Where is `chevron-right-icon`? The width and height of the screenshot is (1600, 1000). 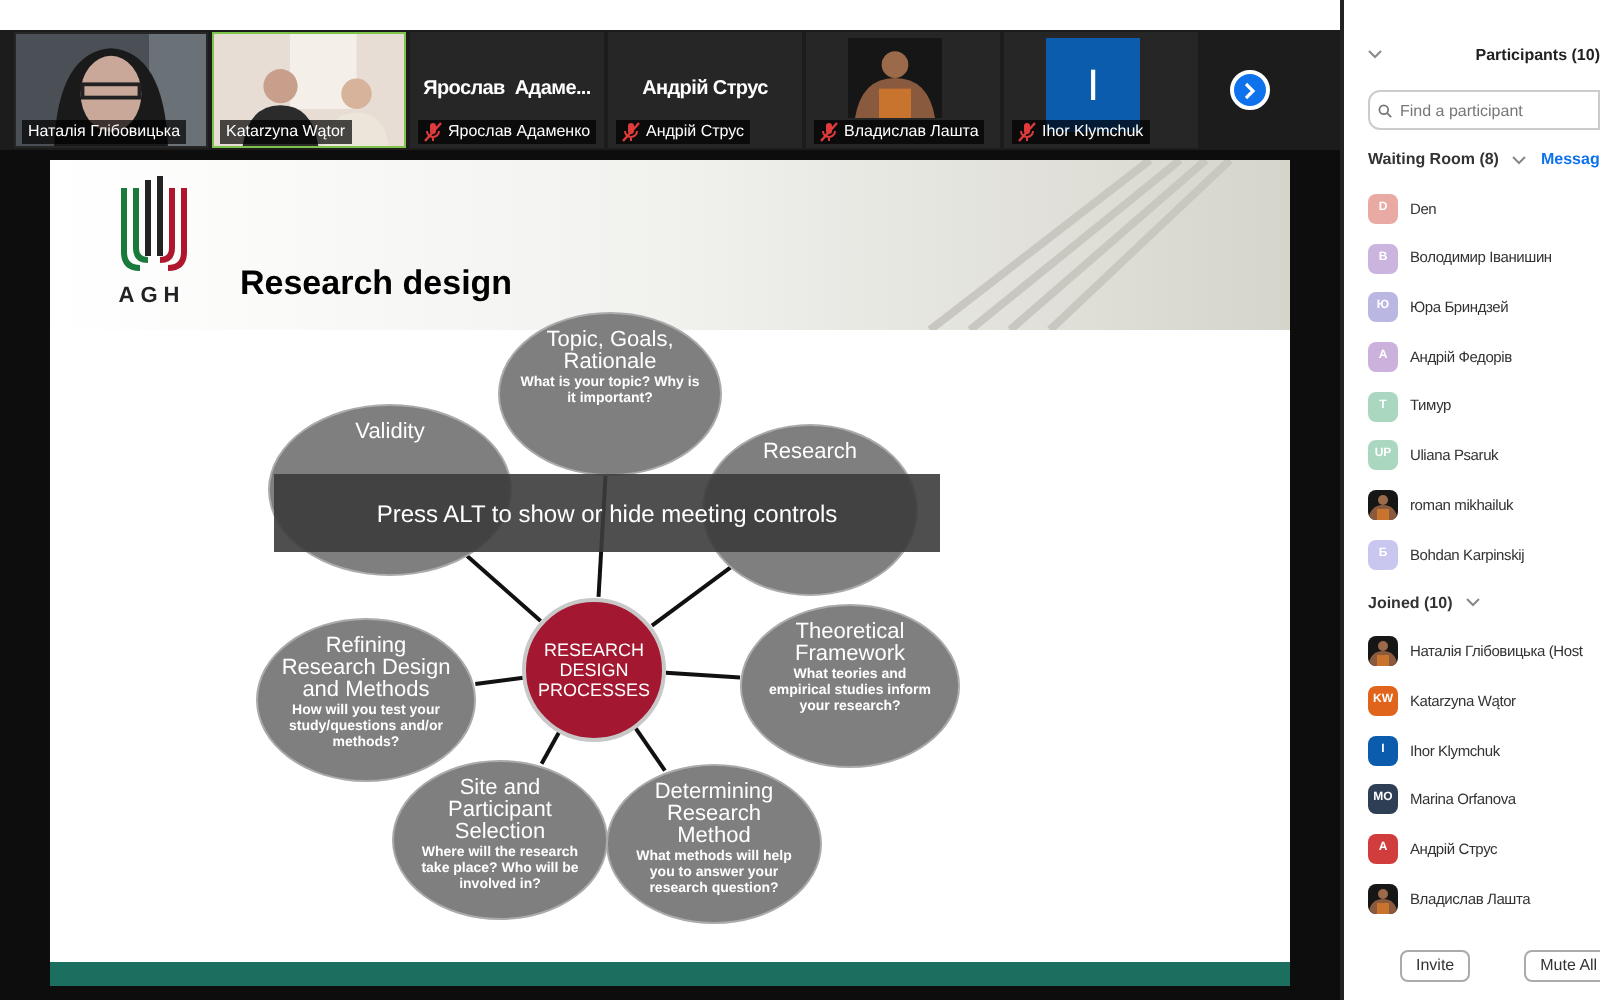 chevron-right-icon is located at coordinates (1250, 90).